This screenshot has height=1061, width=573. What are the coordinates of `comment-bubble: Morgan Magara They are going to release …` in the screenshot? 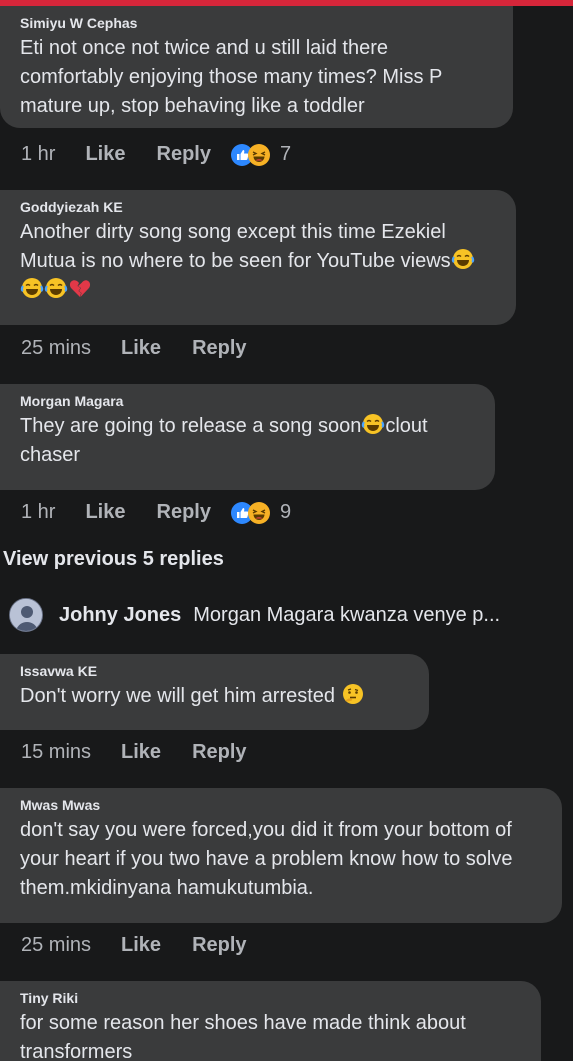 It's located at (247, 437).